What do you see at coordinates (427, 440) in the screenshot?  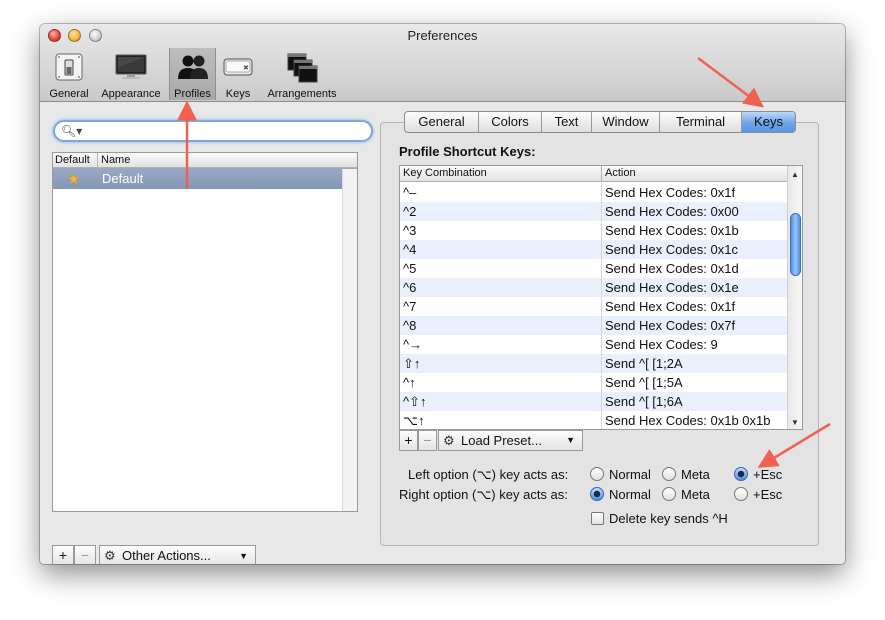 I see `remove-shortcut-button: −` at bounding box center [427, 440].